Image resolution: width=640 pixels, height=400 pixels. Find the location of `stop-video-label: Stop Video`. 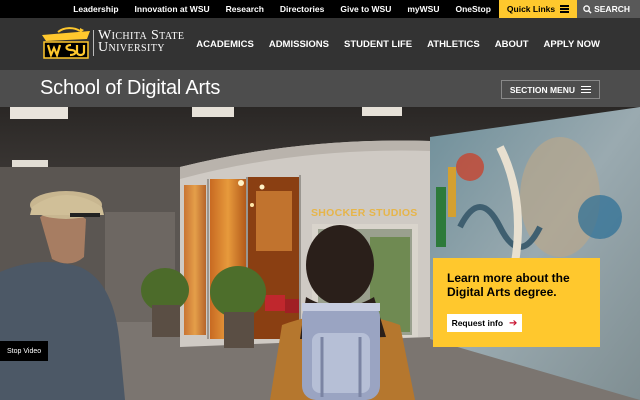

stop-video-label: Stop Video is located at coordinates (24, 351).